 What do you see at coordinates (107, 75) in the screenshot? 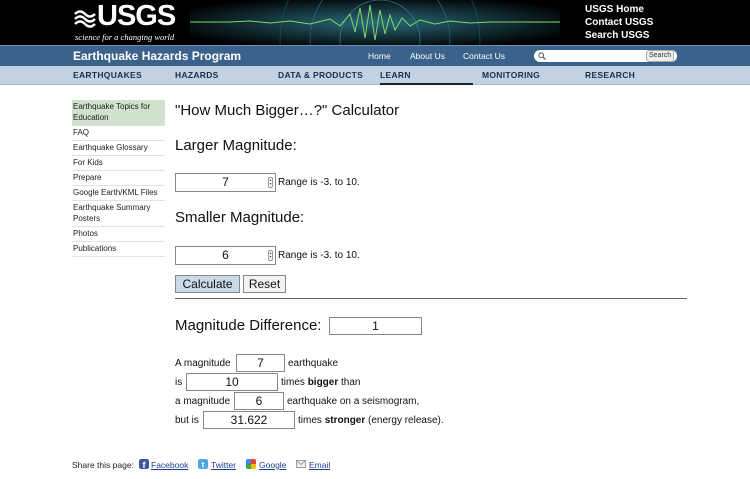
I see `nav-earthquakes: EARTHQUAKES` at bounding box center [107, 75].